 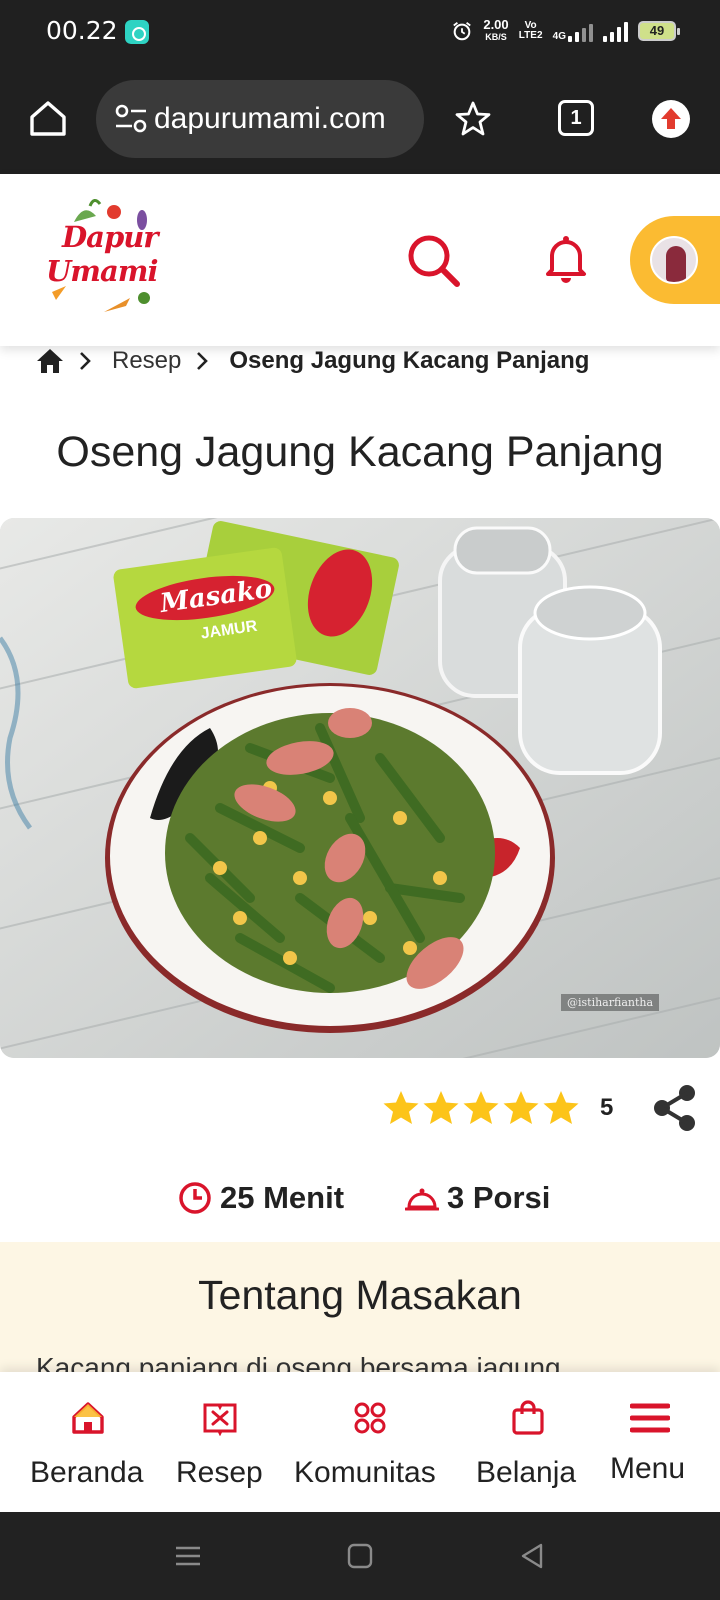 What do you see at coordinates (370, 1418) in the screenshot?
I see `community-icon` at bounding box center [370, 1418].